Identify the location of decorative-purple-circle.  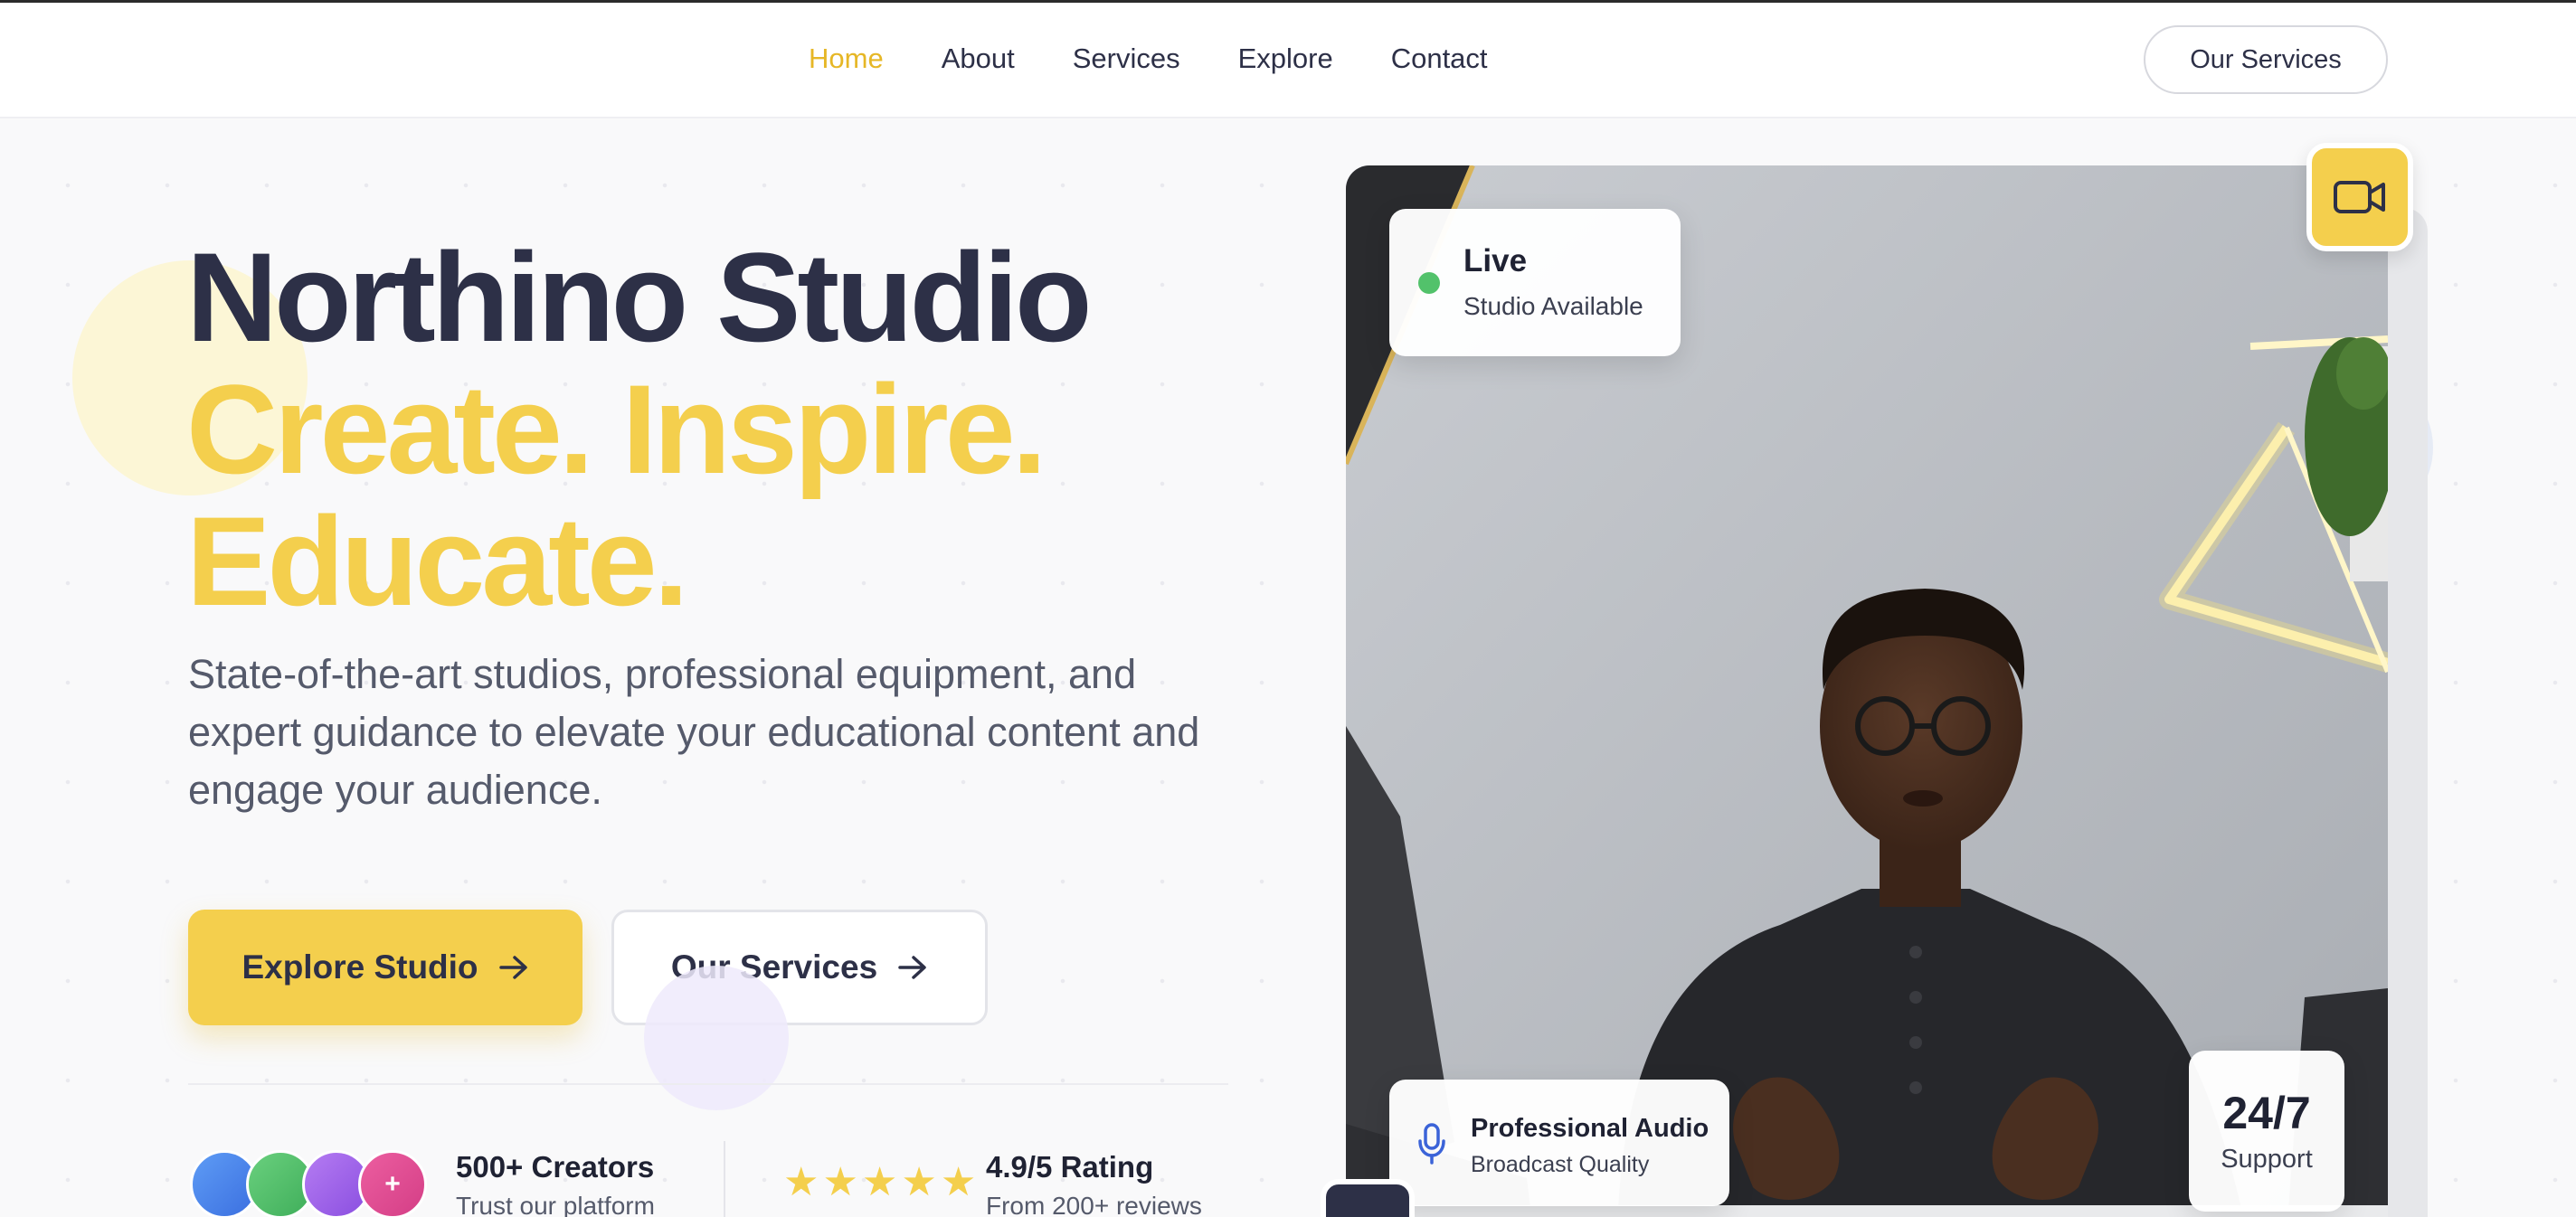
(717, 1038).